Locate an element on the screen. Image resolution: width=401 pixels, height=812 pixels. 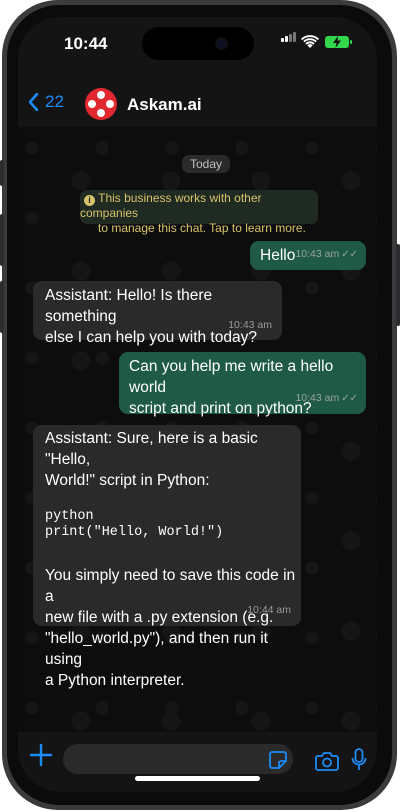
volume-up-button is located at coordinates (2, 240).